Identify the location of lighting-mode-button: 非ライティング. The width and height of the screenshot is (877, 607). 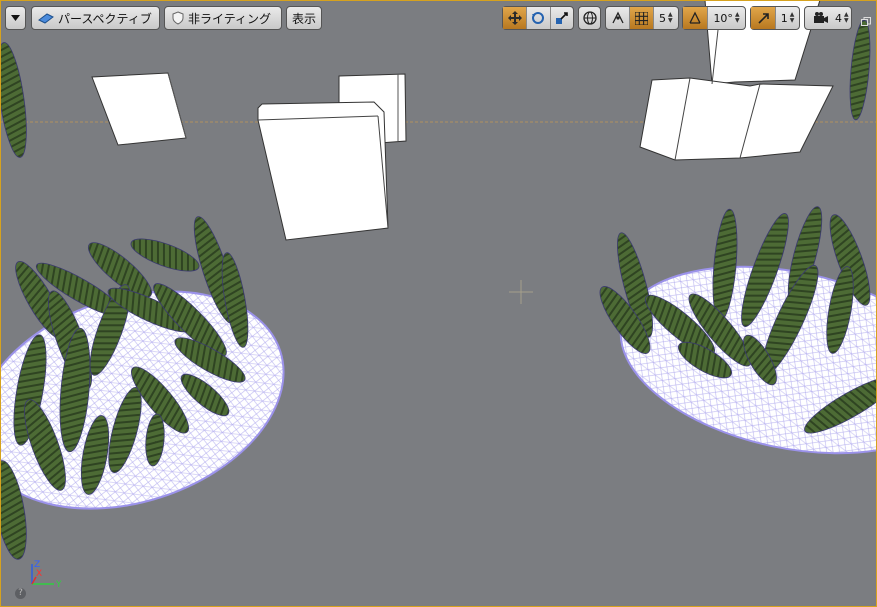
(223, 18).